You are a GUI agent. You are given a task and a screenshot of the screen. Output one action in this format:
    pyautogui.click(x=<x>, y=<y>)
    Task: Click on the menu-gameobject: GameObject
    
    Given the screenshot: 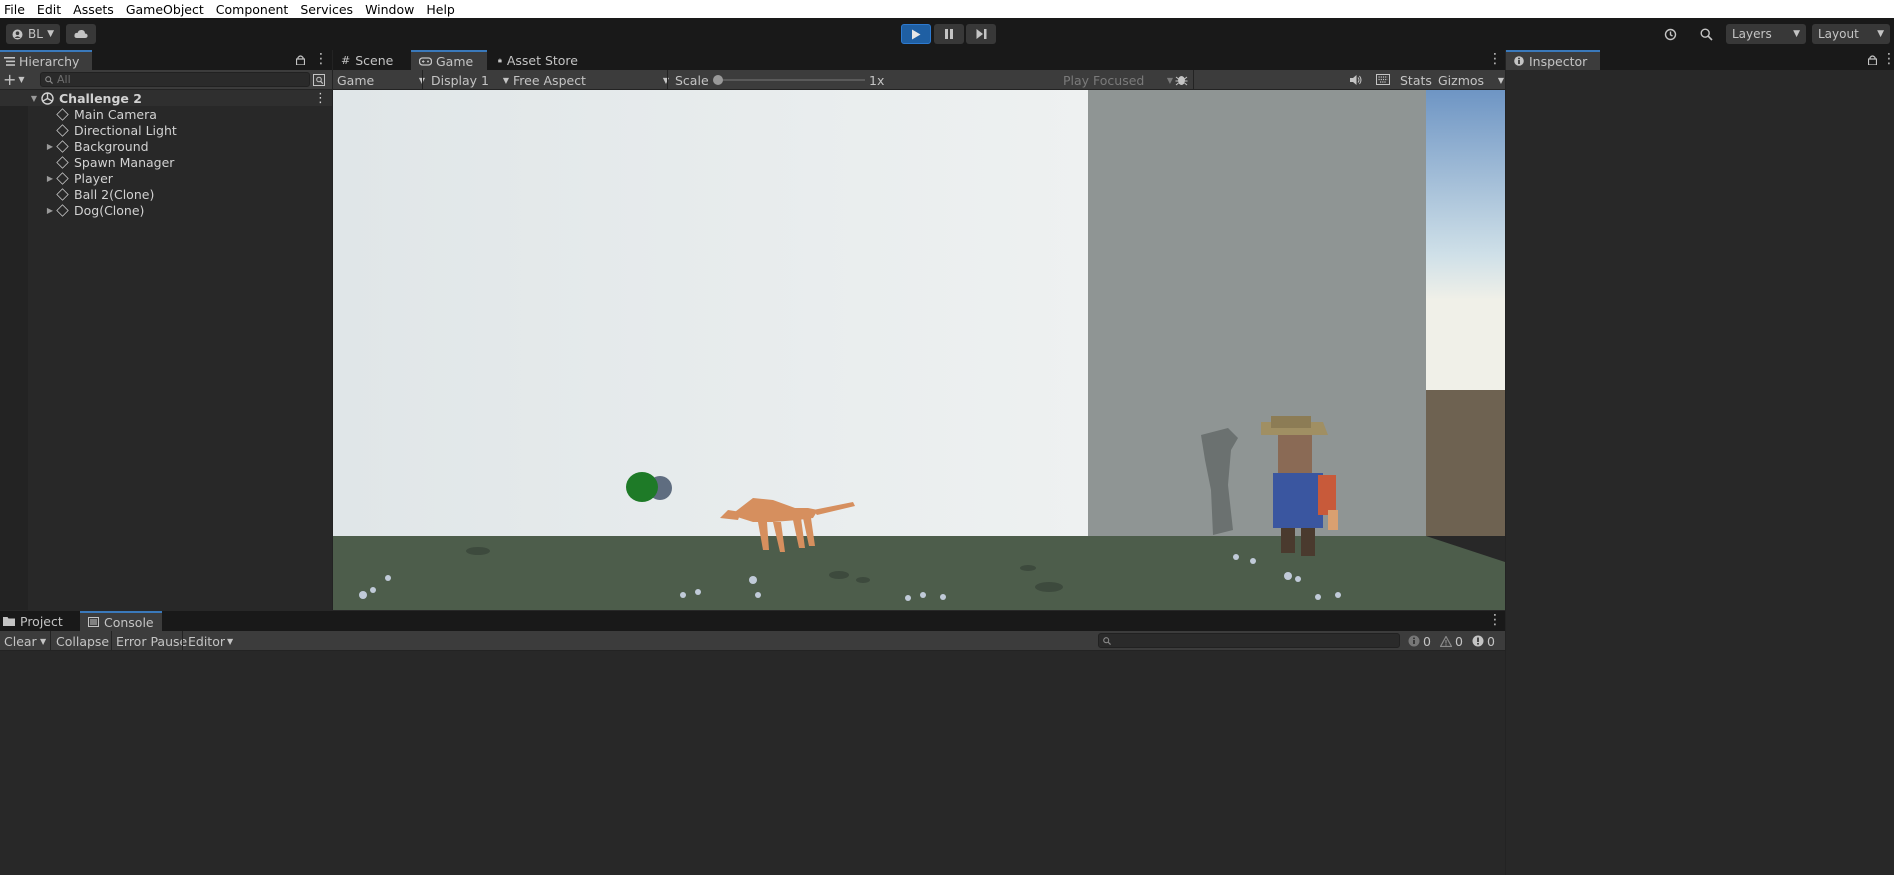 What is the action you would take?
    pyautogui.click(x=165, y=9)
    